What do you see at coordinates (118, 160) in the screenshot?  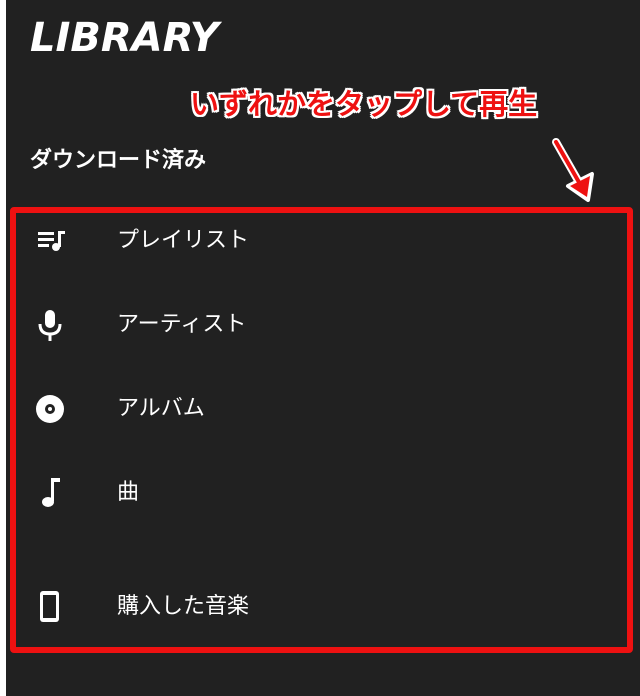 I see `section-heading-downloaded: ダウンロード済み` at bounding box center [118, 160].